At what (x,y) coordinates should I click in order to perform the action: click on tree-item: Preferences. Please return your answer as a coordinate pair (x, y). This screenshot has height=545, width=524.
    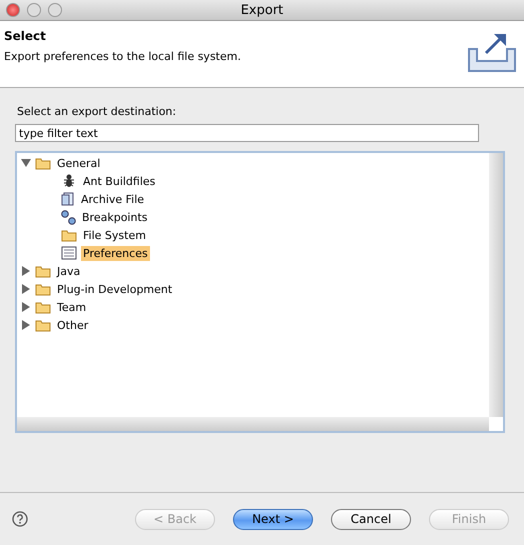
    Looking at the image, I should click on (115, 253).